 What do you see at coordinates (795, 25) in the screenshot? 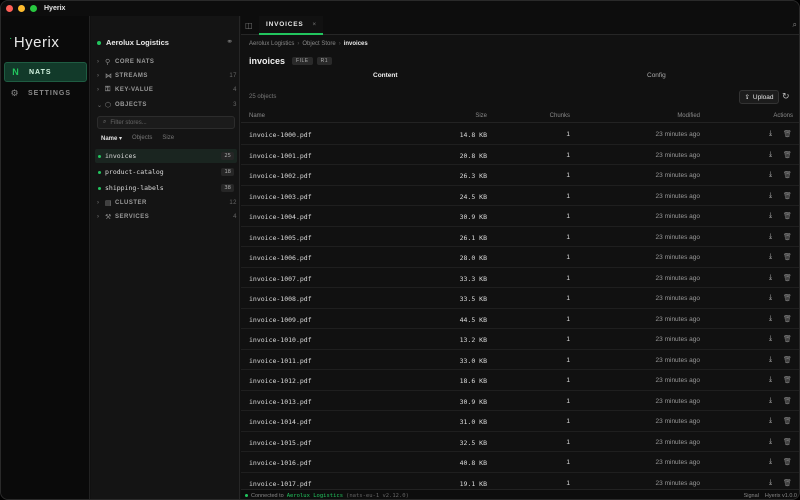
I see `search-icon: ⌕` at bounding box center [795, 25].